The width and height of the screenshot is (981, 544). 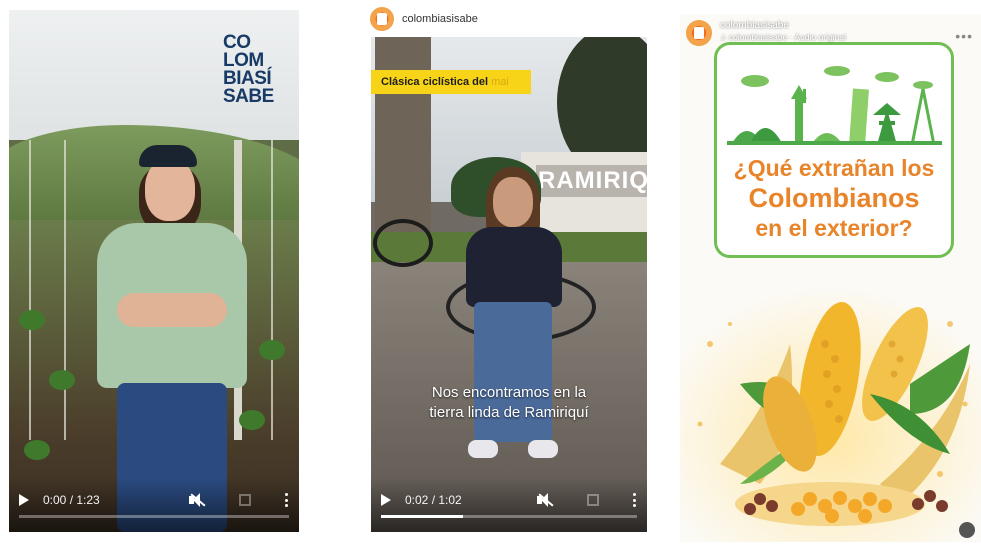 I want to click on title-line: en el exterior?, so click(x=834, y=228).